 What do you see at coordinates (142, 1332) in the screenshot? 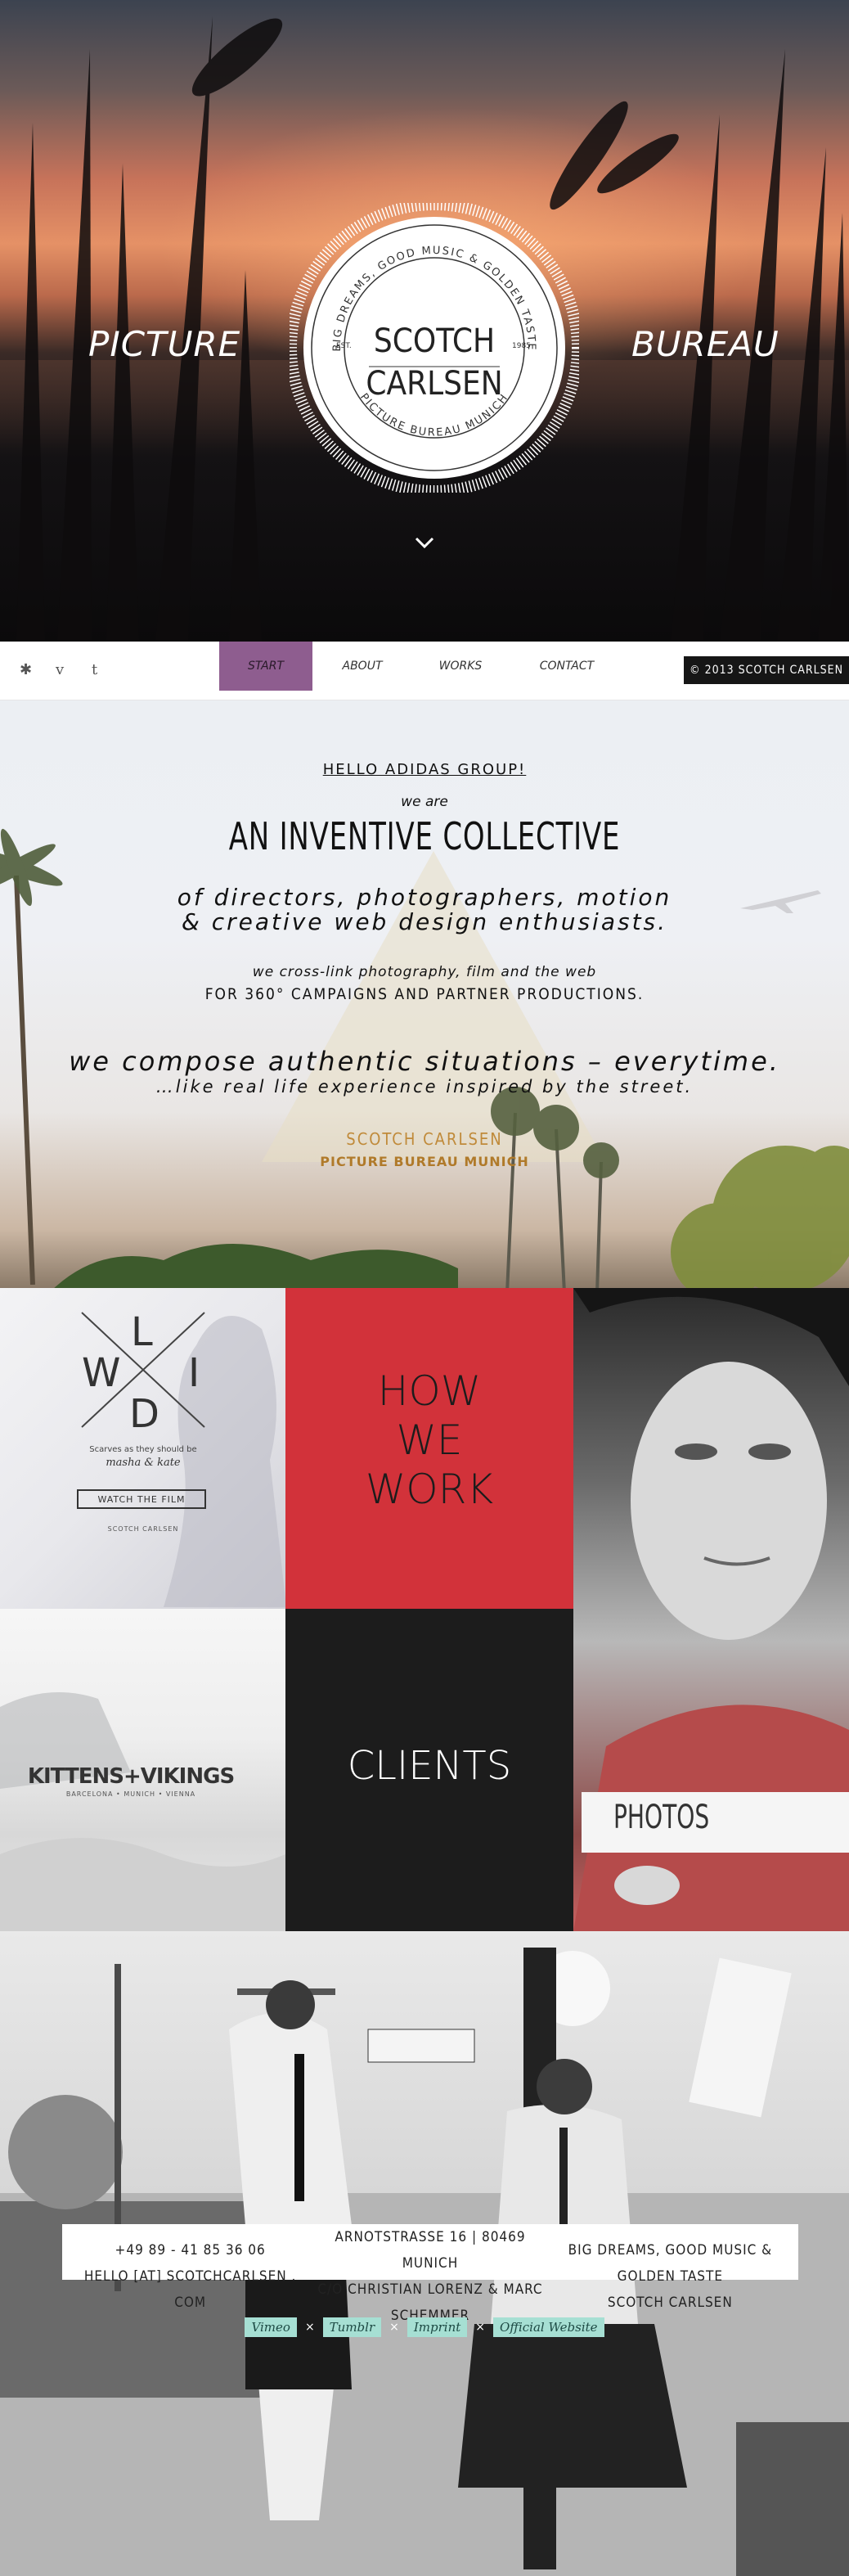
I see `wild-letter-l: L` at bounding box center [142, 1332].